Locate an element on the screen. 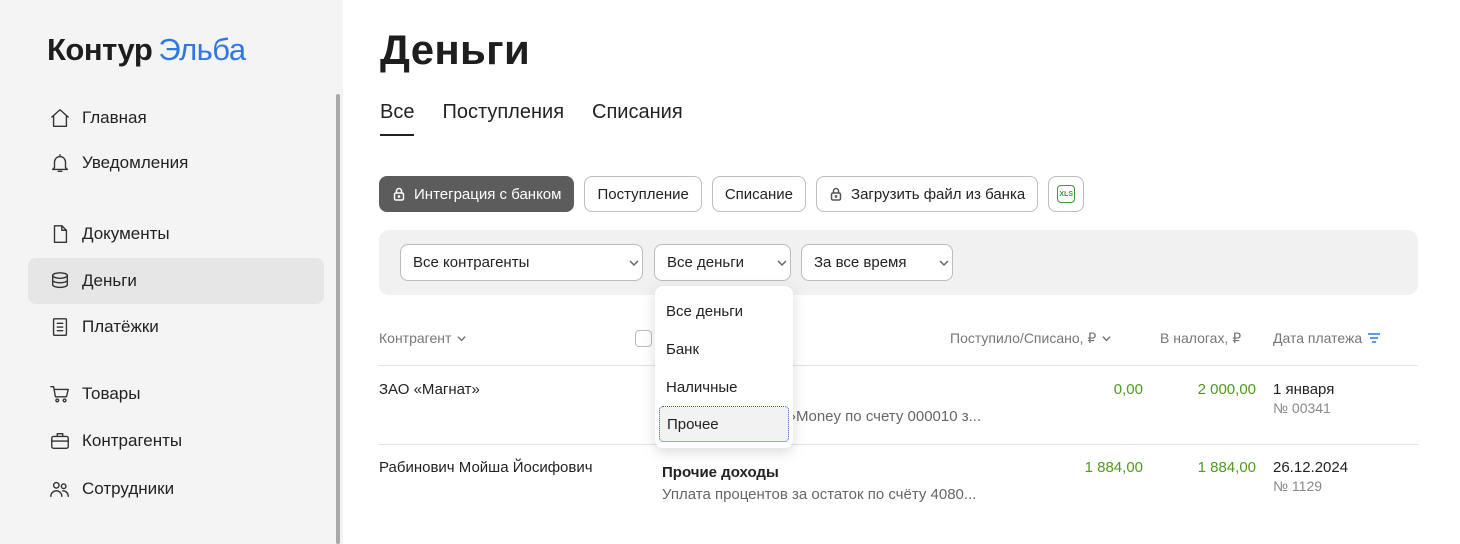  xls-icon: XLS is located at coordinates (1066, 194).